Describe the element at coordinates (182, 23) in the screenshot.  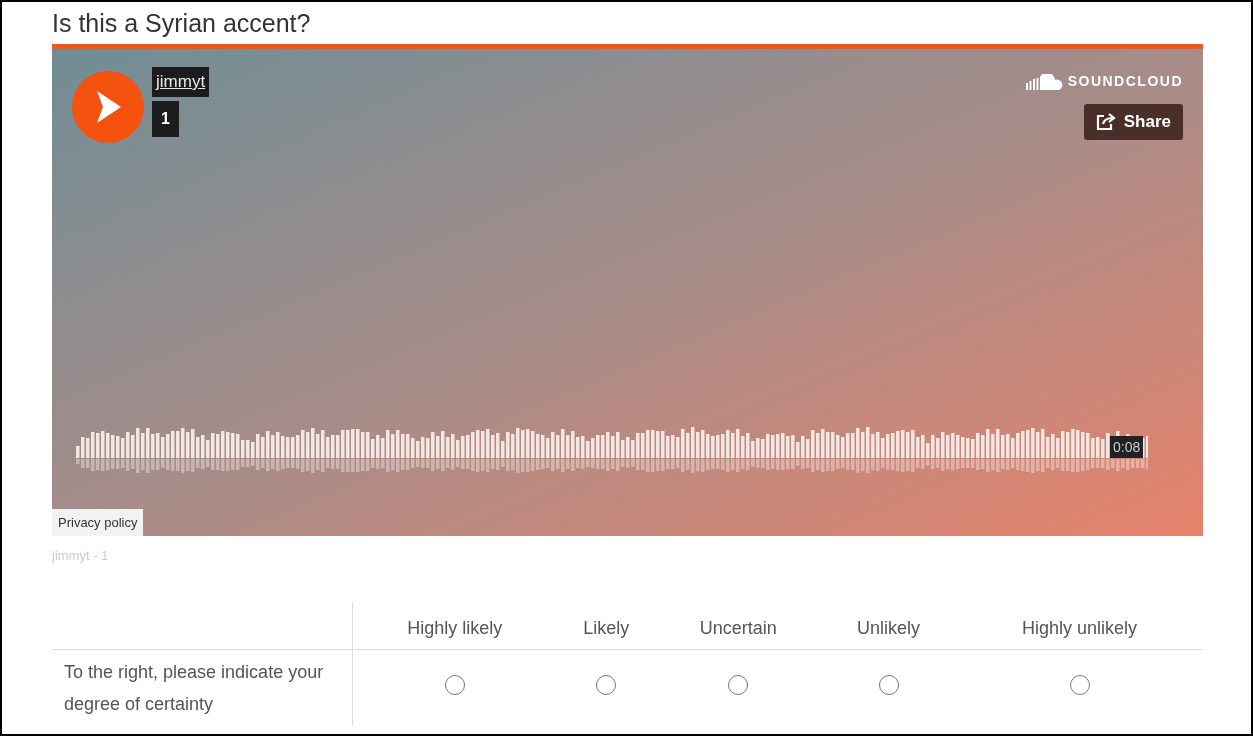
I see `question-title: Is this a Syrian accent?` at that location.